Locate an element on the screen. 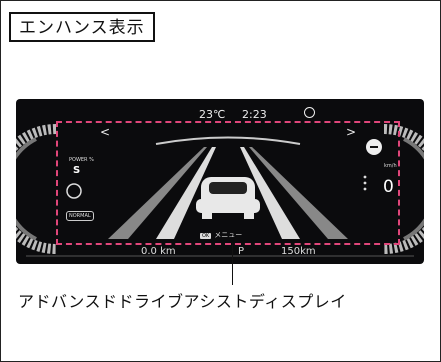 The height and width of the screenshot is (362, 441). power-label: POWER % is located at coordinates (81, 160).